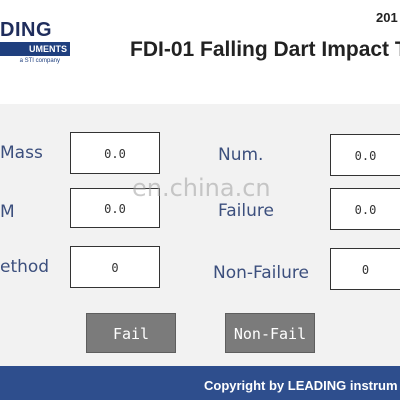  What do you see at coordinates (365, 209) in the screenshot?
I see `failure-field: 0.0` at bounding box center [365, 209].